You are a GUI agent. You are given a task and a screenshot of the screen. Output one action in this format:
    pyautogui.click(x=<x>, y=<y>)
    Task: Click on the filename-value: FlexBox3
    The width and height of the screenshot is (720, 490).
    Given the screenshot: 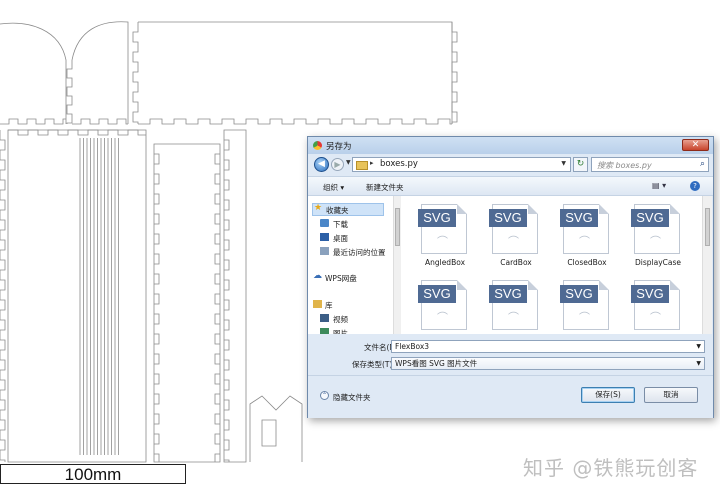 What is the action you would take?
    pyautogui.click(x=412, y=346)
    